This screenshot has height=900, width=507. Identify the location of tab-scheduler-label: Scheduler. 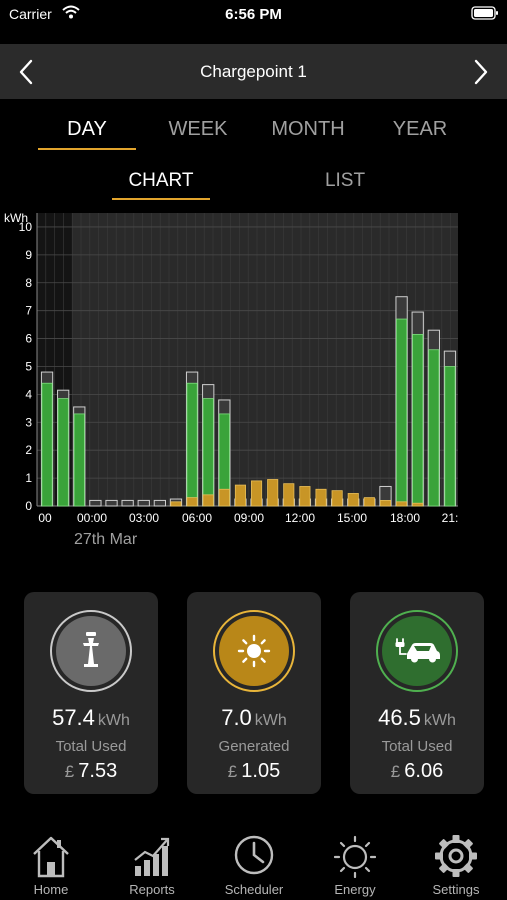
(254, 889).